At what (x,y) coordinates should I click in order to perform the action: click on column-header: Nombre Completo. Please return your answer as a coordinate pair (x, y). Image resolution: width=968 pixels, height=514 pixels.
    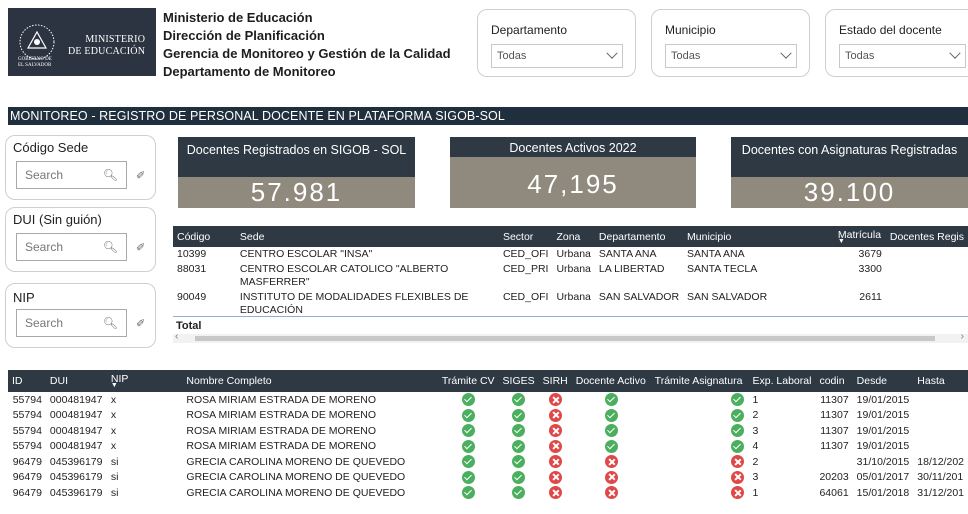
    Looking at the image, I should click on (310, 381).